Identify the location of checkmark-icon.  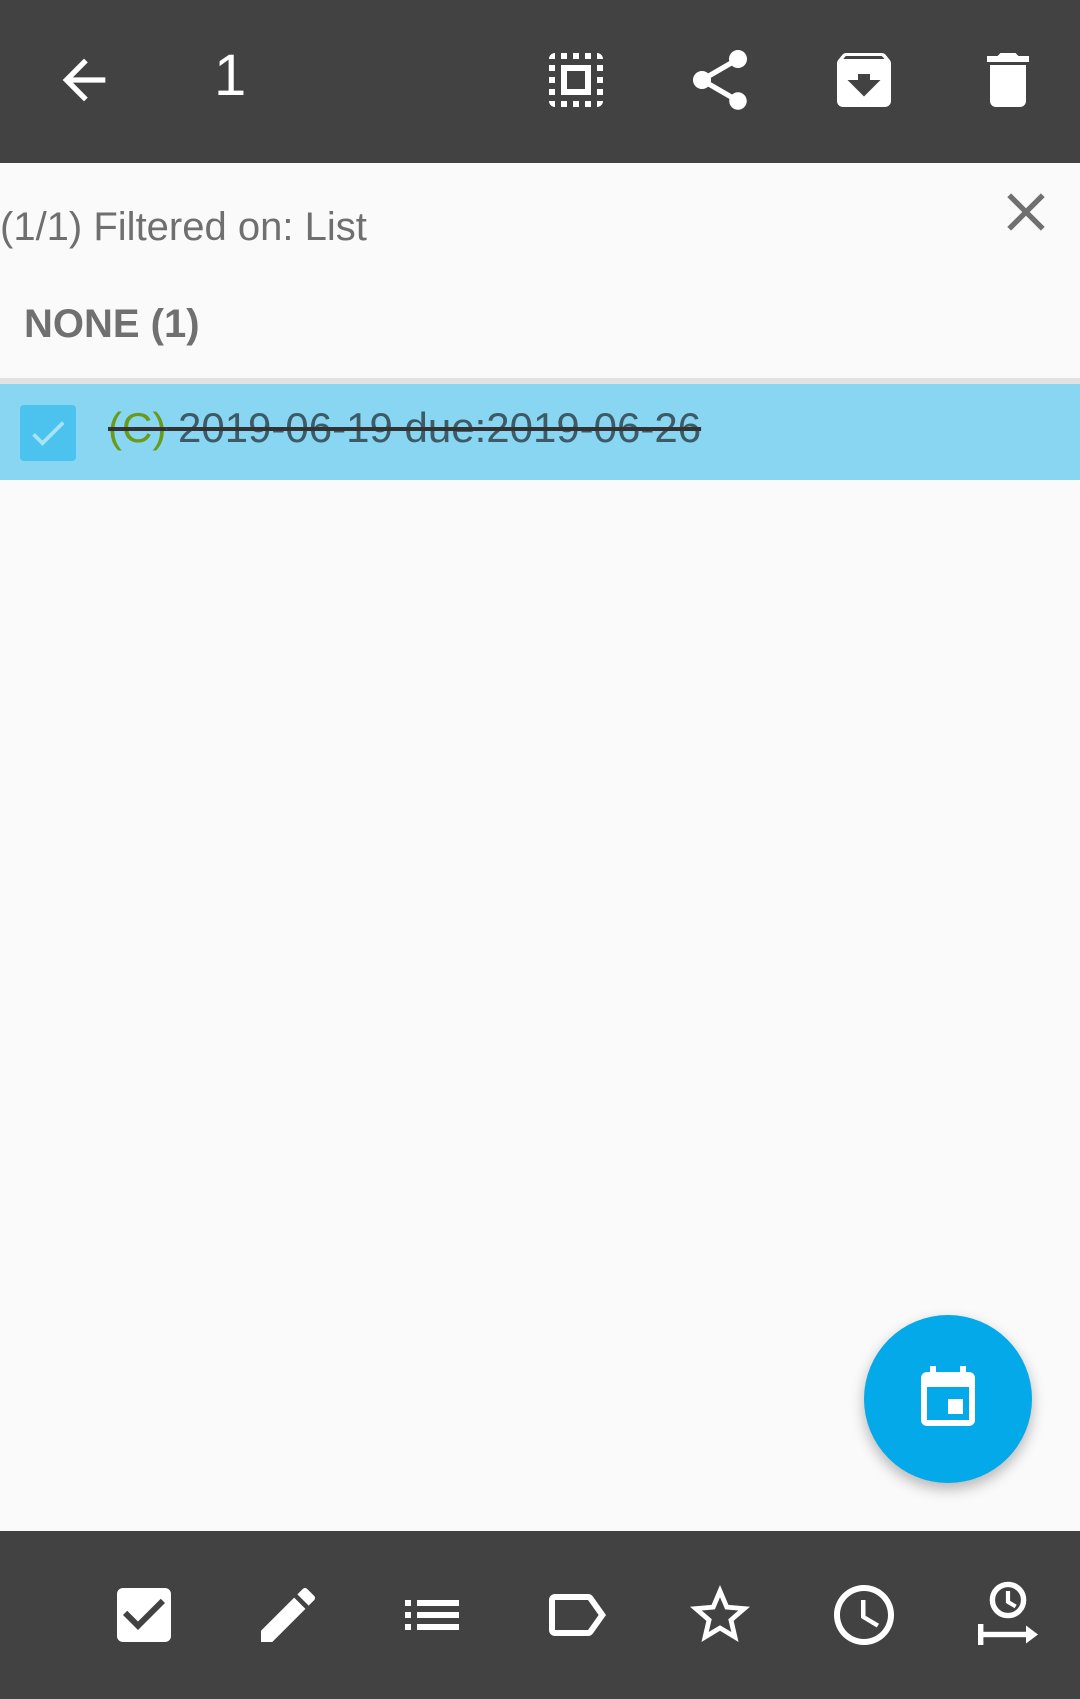
(48, 433).